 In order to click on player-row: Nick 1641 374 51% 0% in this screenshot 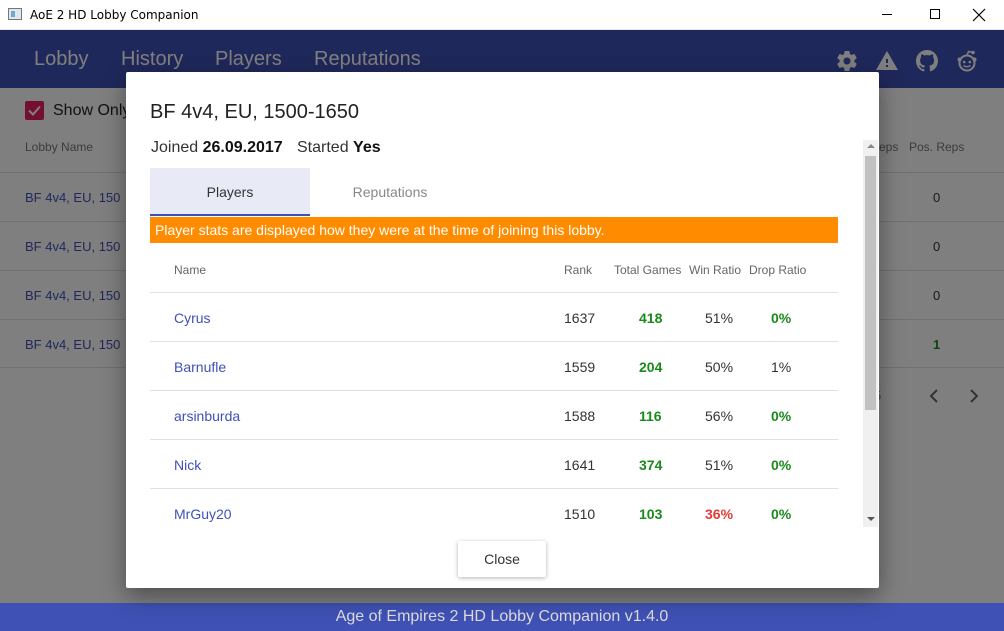, I will do `click(494, 463)`.